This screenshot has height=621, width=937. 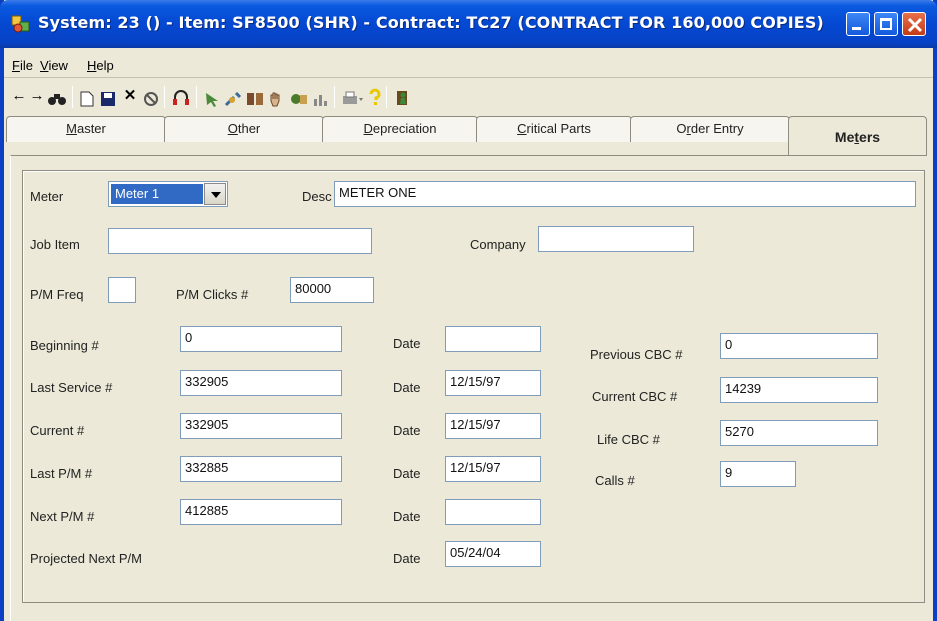 What do you see at coordinates (54, 65) in the screenshot?
I see `menu-view: View` at bounding box center [54, 65].